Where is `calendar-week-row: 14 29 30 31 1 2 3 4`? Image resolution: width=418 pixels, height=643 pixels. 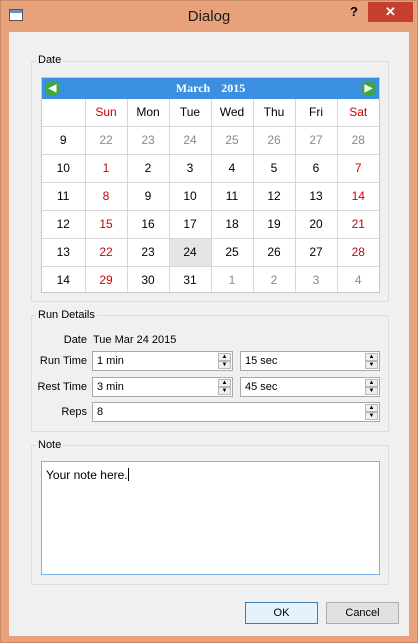 calendar-week-row: 14 29 30 31 1 2 3 4 is located at coordinates (210, 280).